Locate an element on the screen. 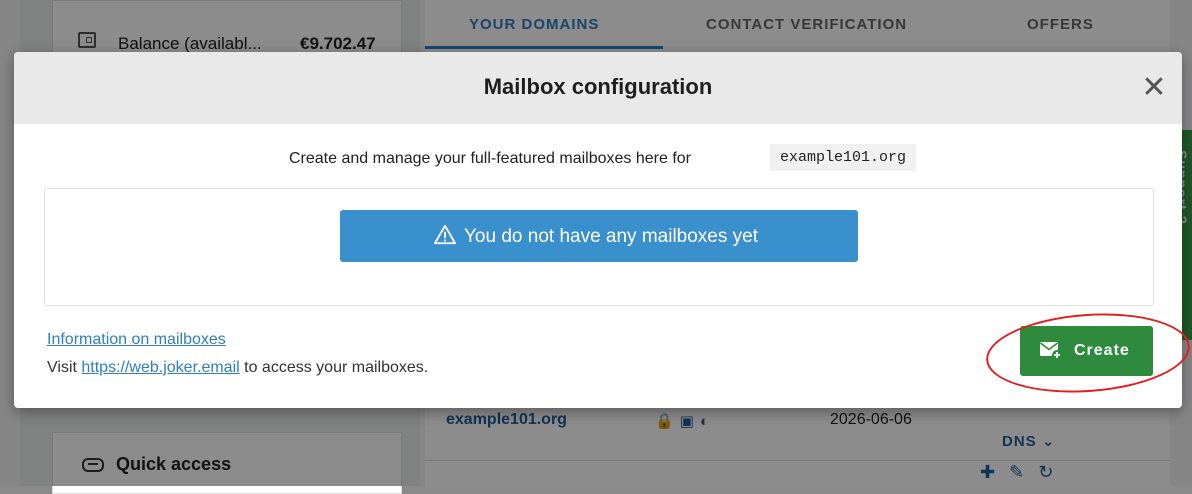  visit-prefix: Visit is located at coordinates (62, 367).